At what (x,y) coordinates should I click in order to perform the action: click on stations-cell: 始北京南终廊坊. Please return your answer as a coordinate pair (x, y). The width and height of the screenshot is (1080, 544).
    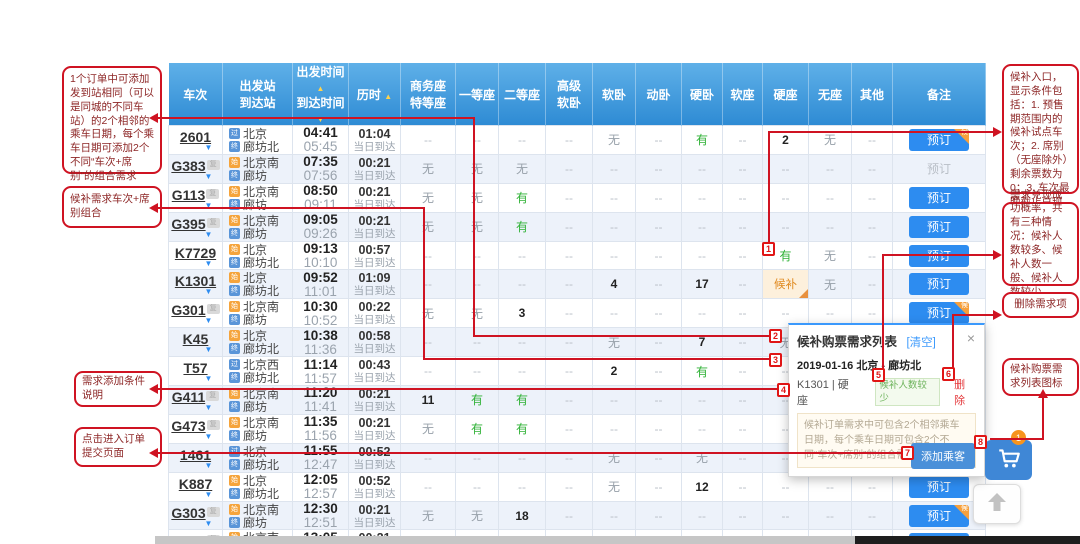
    Looking at the image, I should click on (257, 515).